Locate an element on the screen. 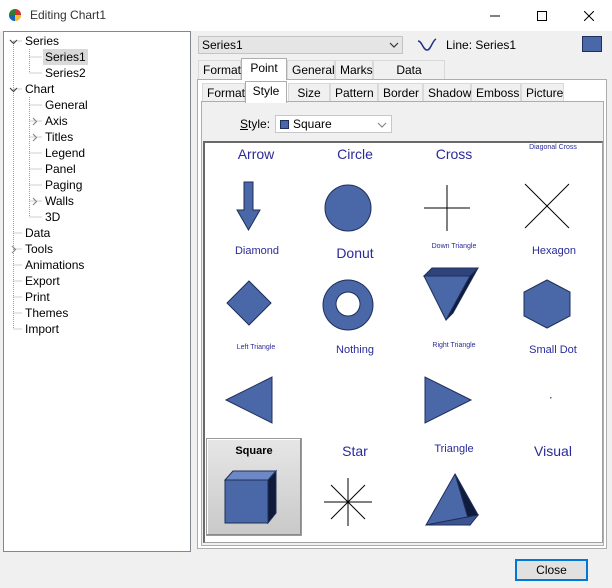 This screenshot has height=588, width=612. close-button: Close is located at coordinates (551, 570).